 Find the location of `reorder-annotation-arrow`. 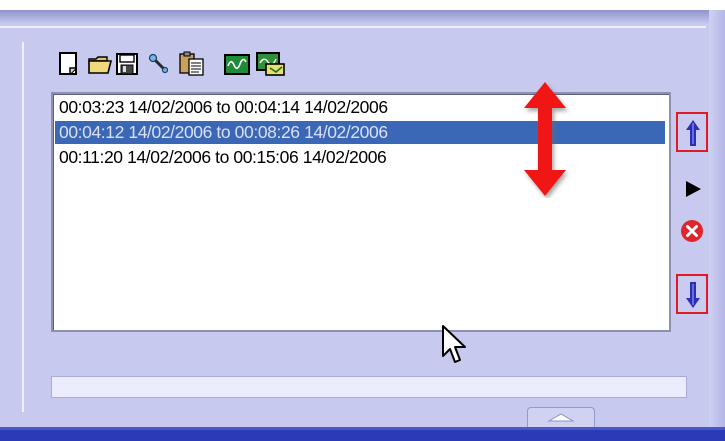

reorder-annotation-arrow is located at coordinates (545, 139).